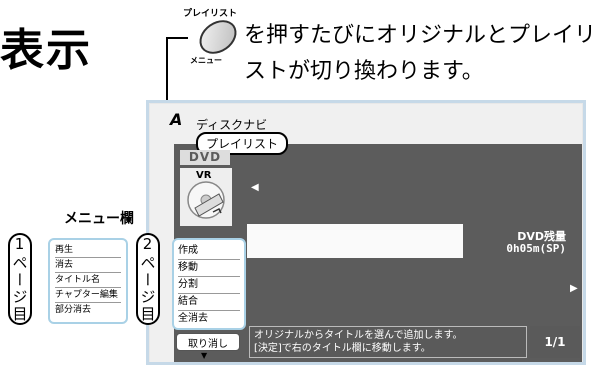 The image size is (611, 373). I want to click on arrow-right-icon: ▶, so click(574, 288).